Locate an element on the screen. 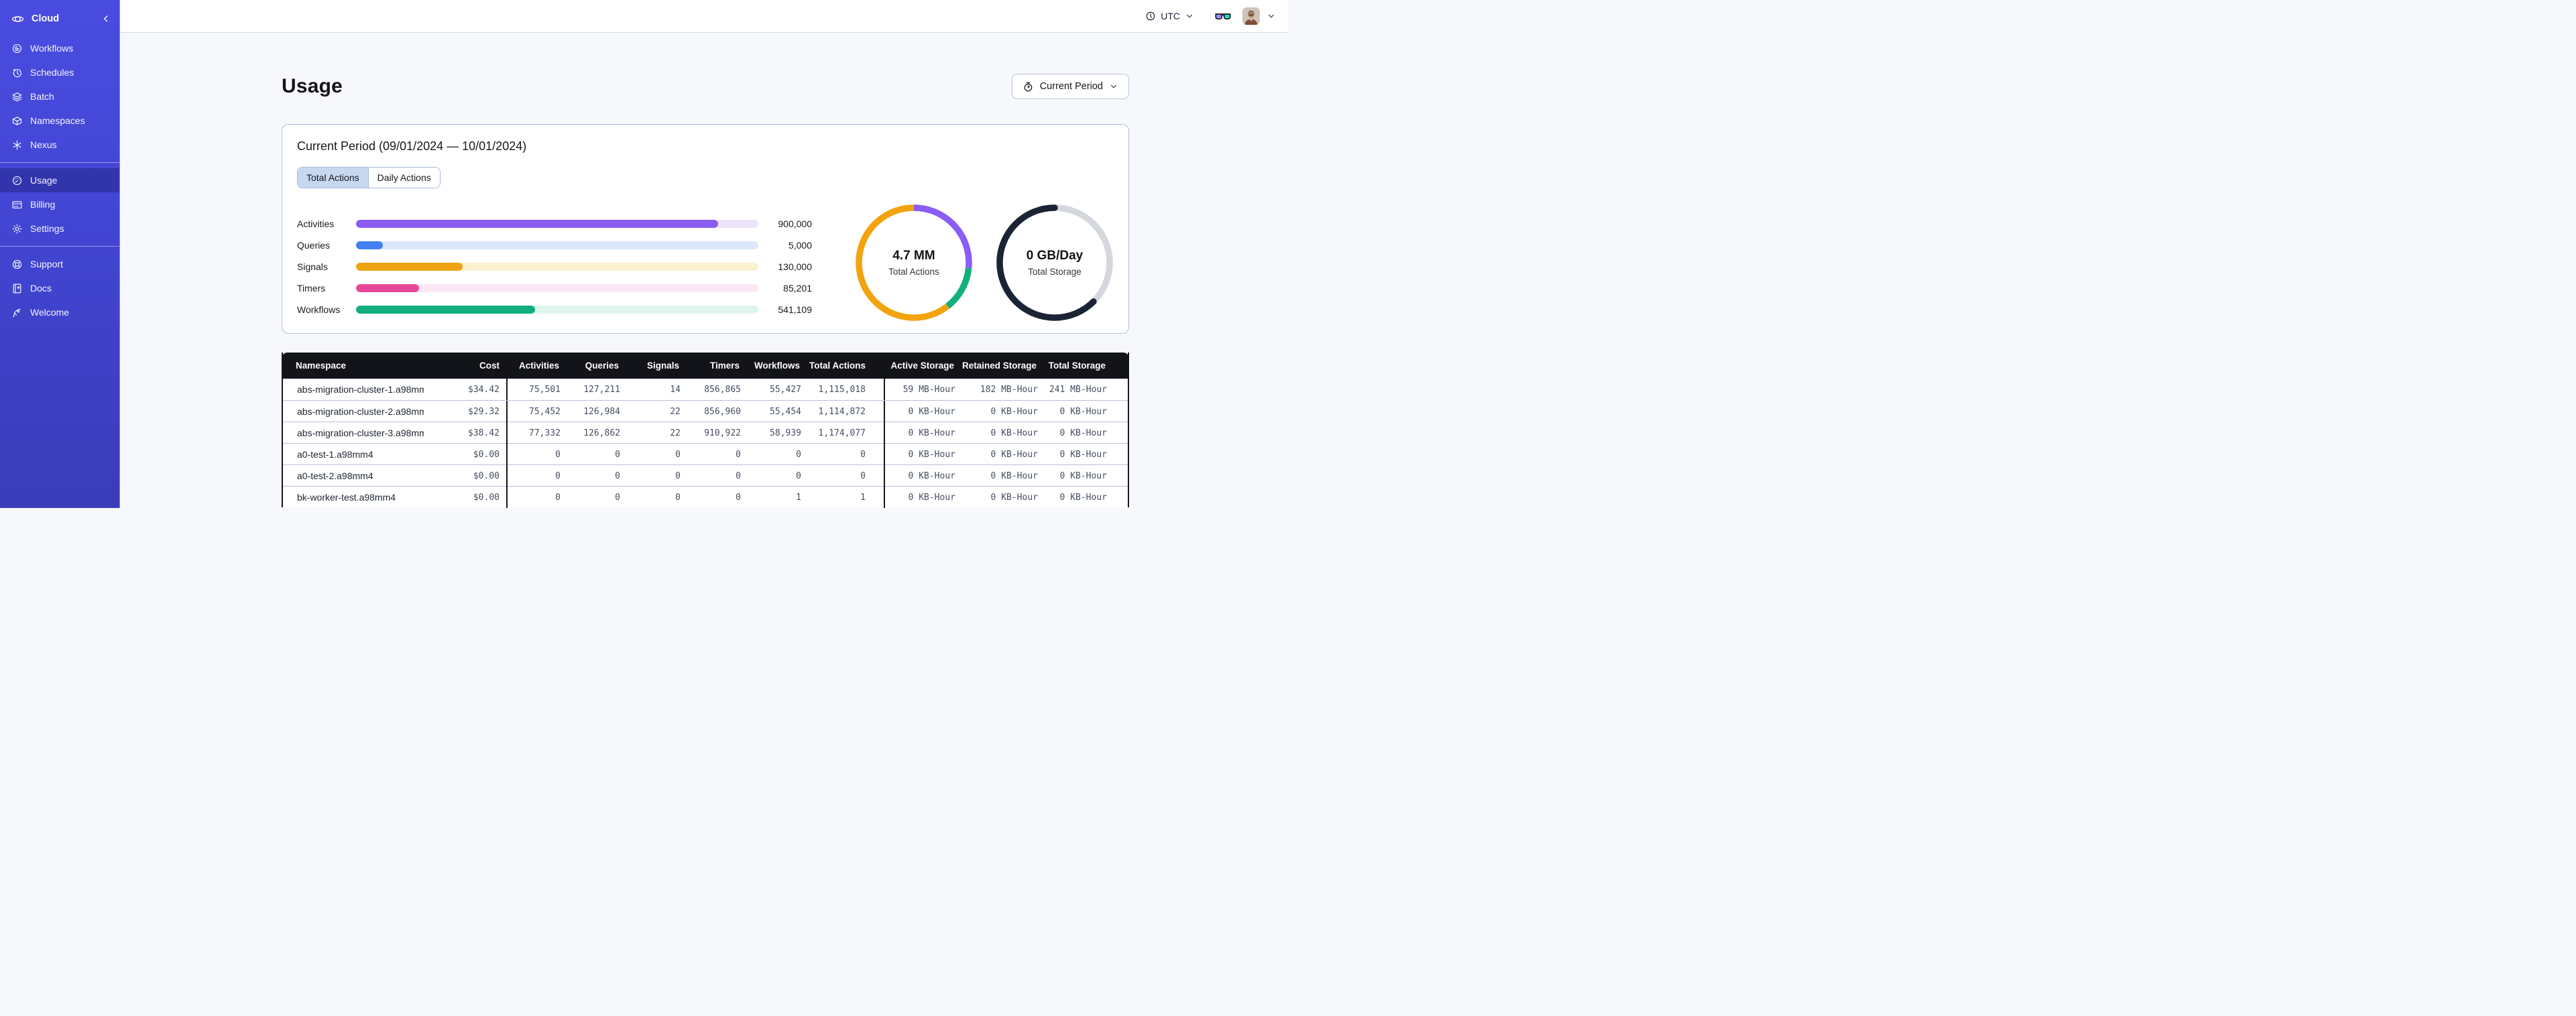  bar-row-queries: Queries 5,000 is located at coordinates (554, 245).